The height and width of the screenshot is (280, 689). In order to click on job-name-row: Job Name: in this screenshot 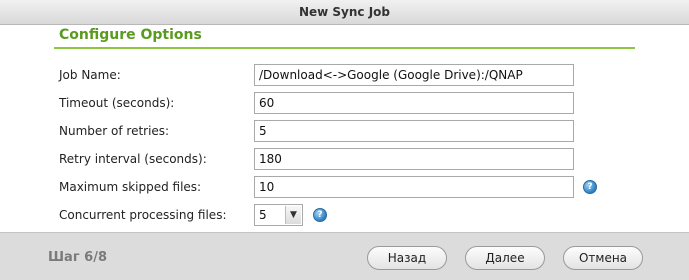, I will do `click(344, 76)`.